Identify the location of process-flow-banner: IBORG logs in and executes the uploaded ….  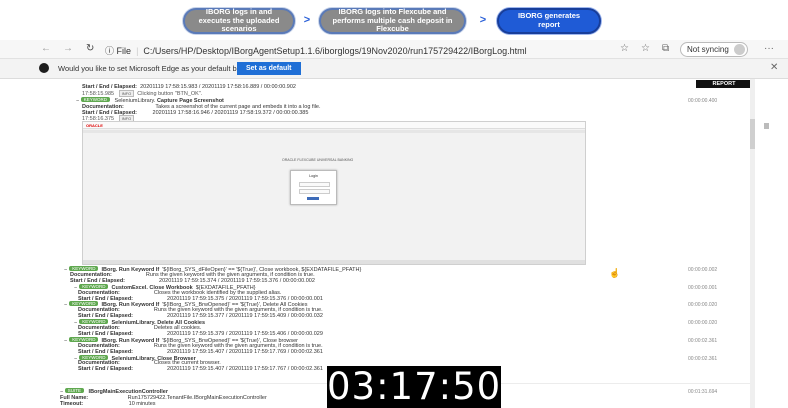
(394, 20).